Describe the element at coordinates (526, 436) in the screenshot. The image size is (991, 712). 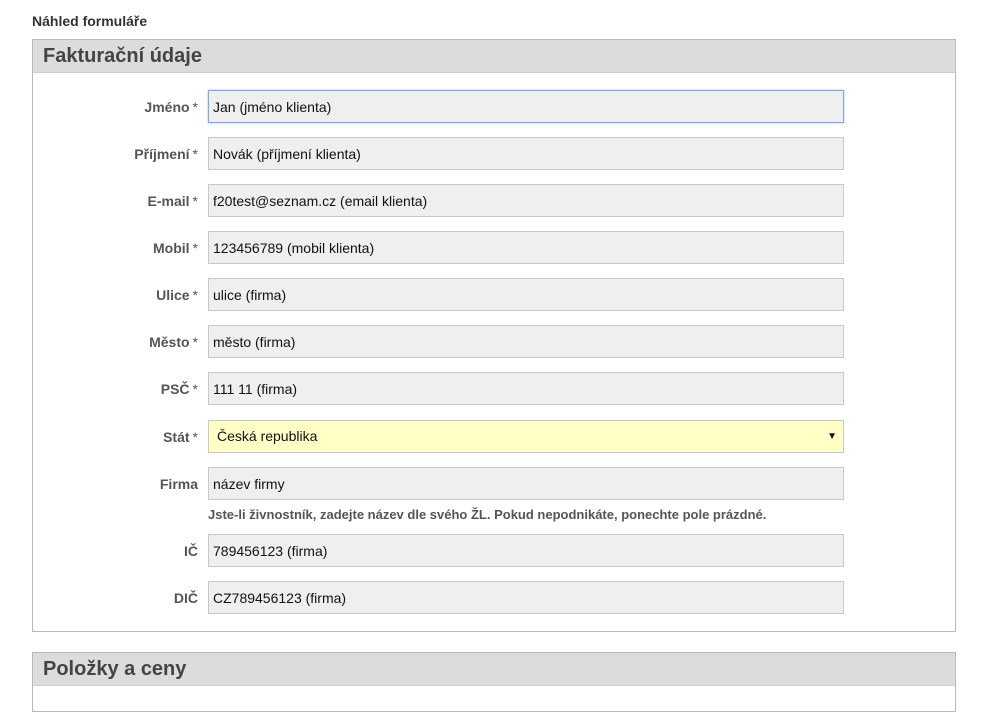
I see `country-select: Česká republika ▼` at that location.